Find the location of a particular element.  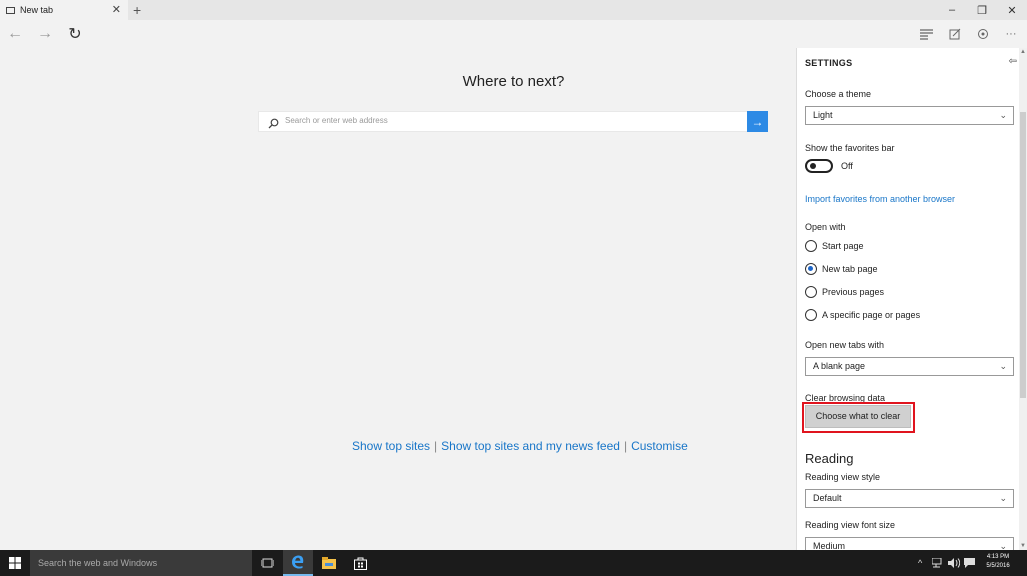

edge-icon is located at coordinates (298, 563).